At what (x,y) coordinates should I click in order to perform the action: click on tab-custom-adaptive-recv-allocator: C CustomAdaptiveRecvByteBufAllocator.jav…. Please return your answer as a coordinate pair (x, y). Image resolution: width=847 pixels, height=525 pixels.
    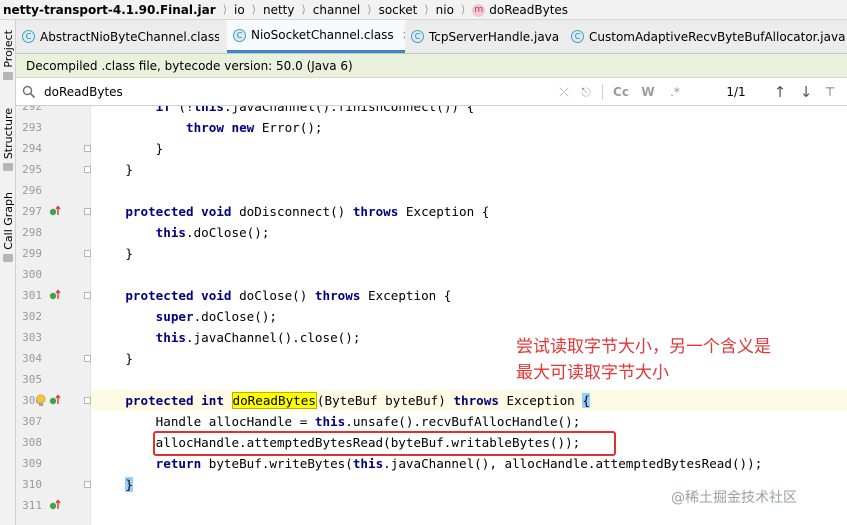
    Looking at the image, I should click on (706, 36).